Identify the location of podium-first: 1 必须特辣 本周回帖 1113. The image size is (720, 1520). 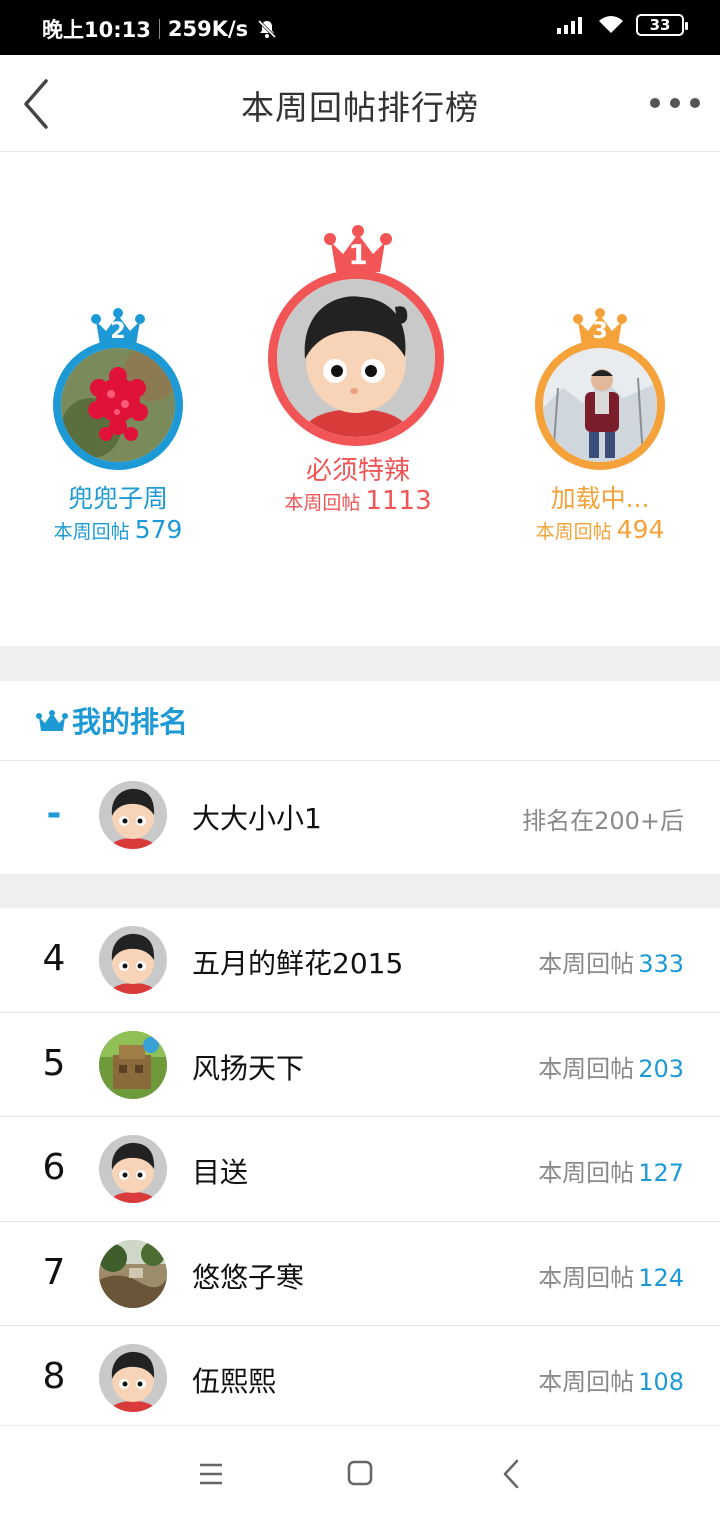
(358, 374).